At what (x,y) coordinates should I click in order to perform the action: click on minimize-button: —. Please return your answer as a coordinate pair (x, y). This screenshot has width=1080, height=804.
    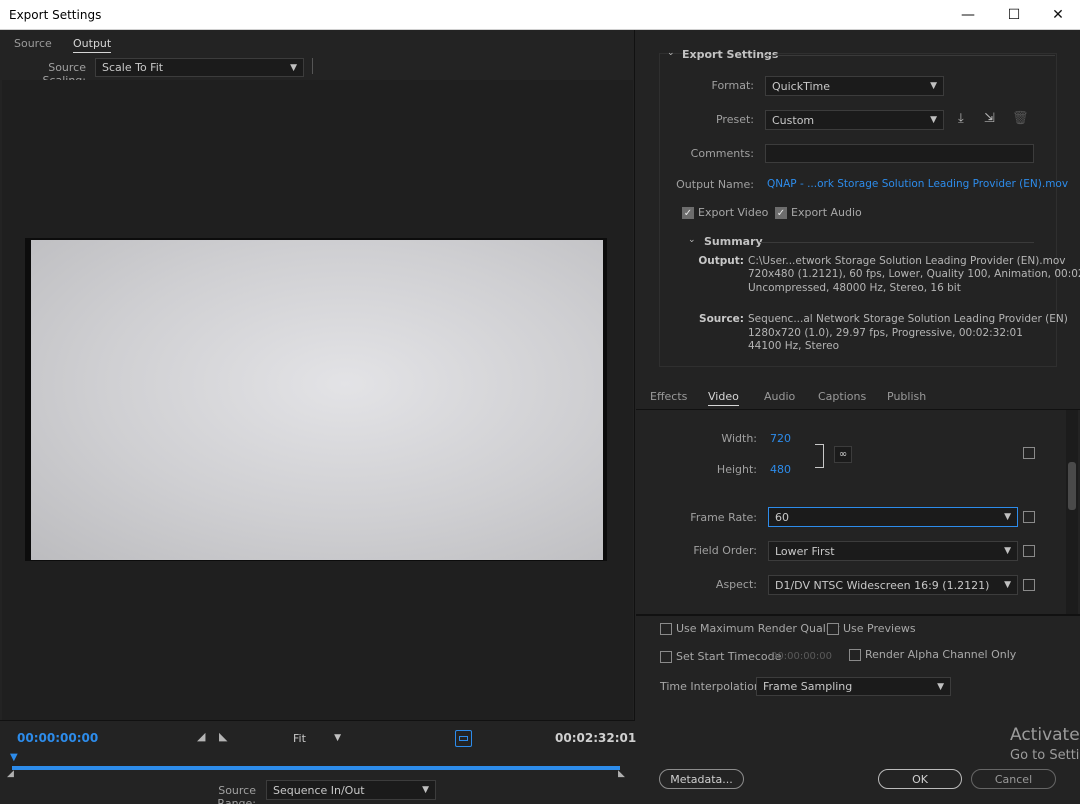
    Looking at the image, I should click on (968, 15).